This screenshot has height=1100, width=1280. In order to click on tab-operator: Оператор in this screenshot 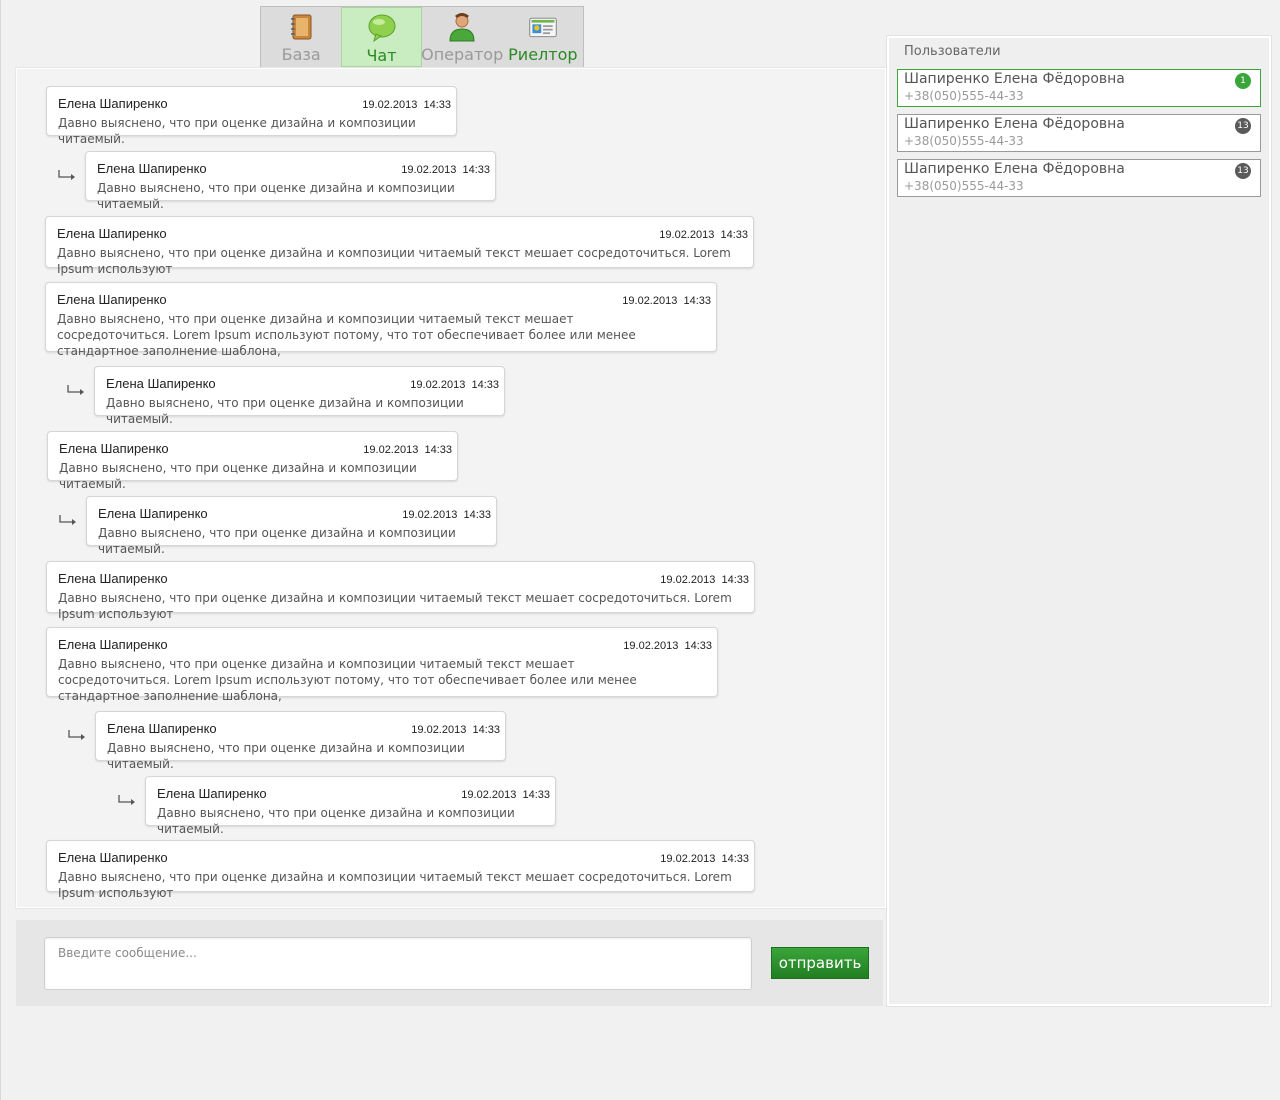, I will do `click(462, 37)`.